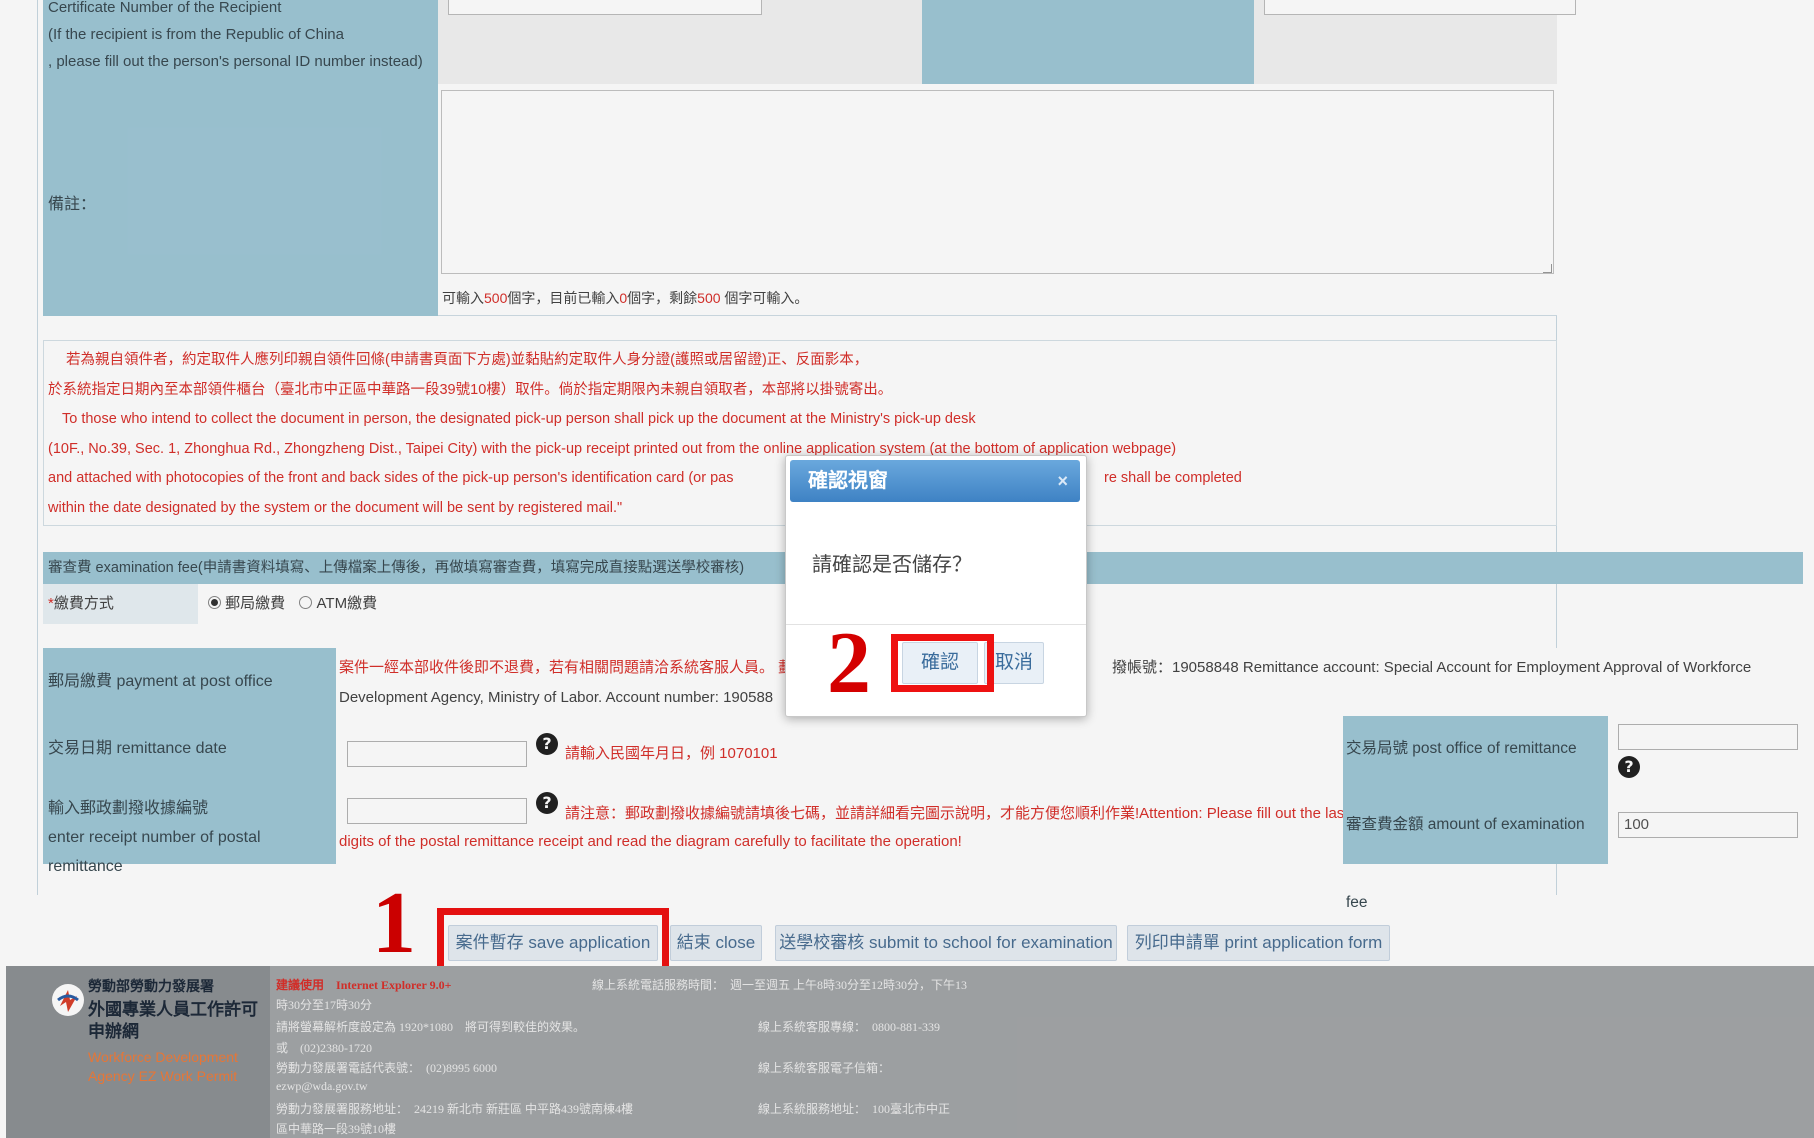 The image size is (1814, 1138). Describe the element at coordinates (1062, 481) in the screenshot. I see `close-icon: ×` at that location.